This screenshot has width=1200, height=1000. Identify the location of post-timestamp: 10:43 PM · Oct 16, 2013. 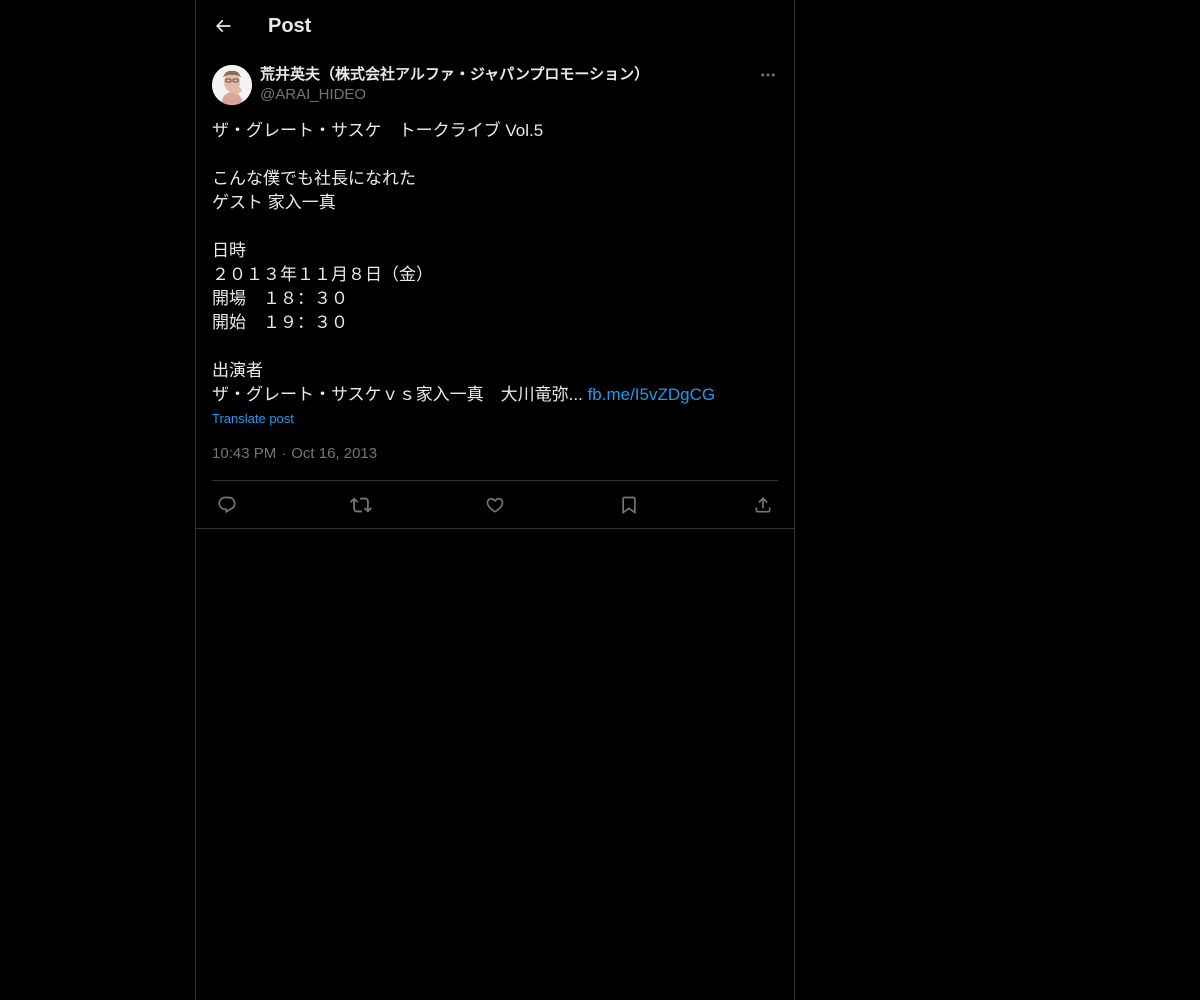
(294, 454).